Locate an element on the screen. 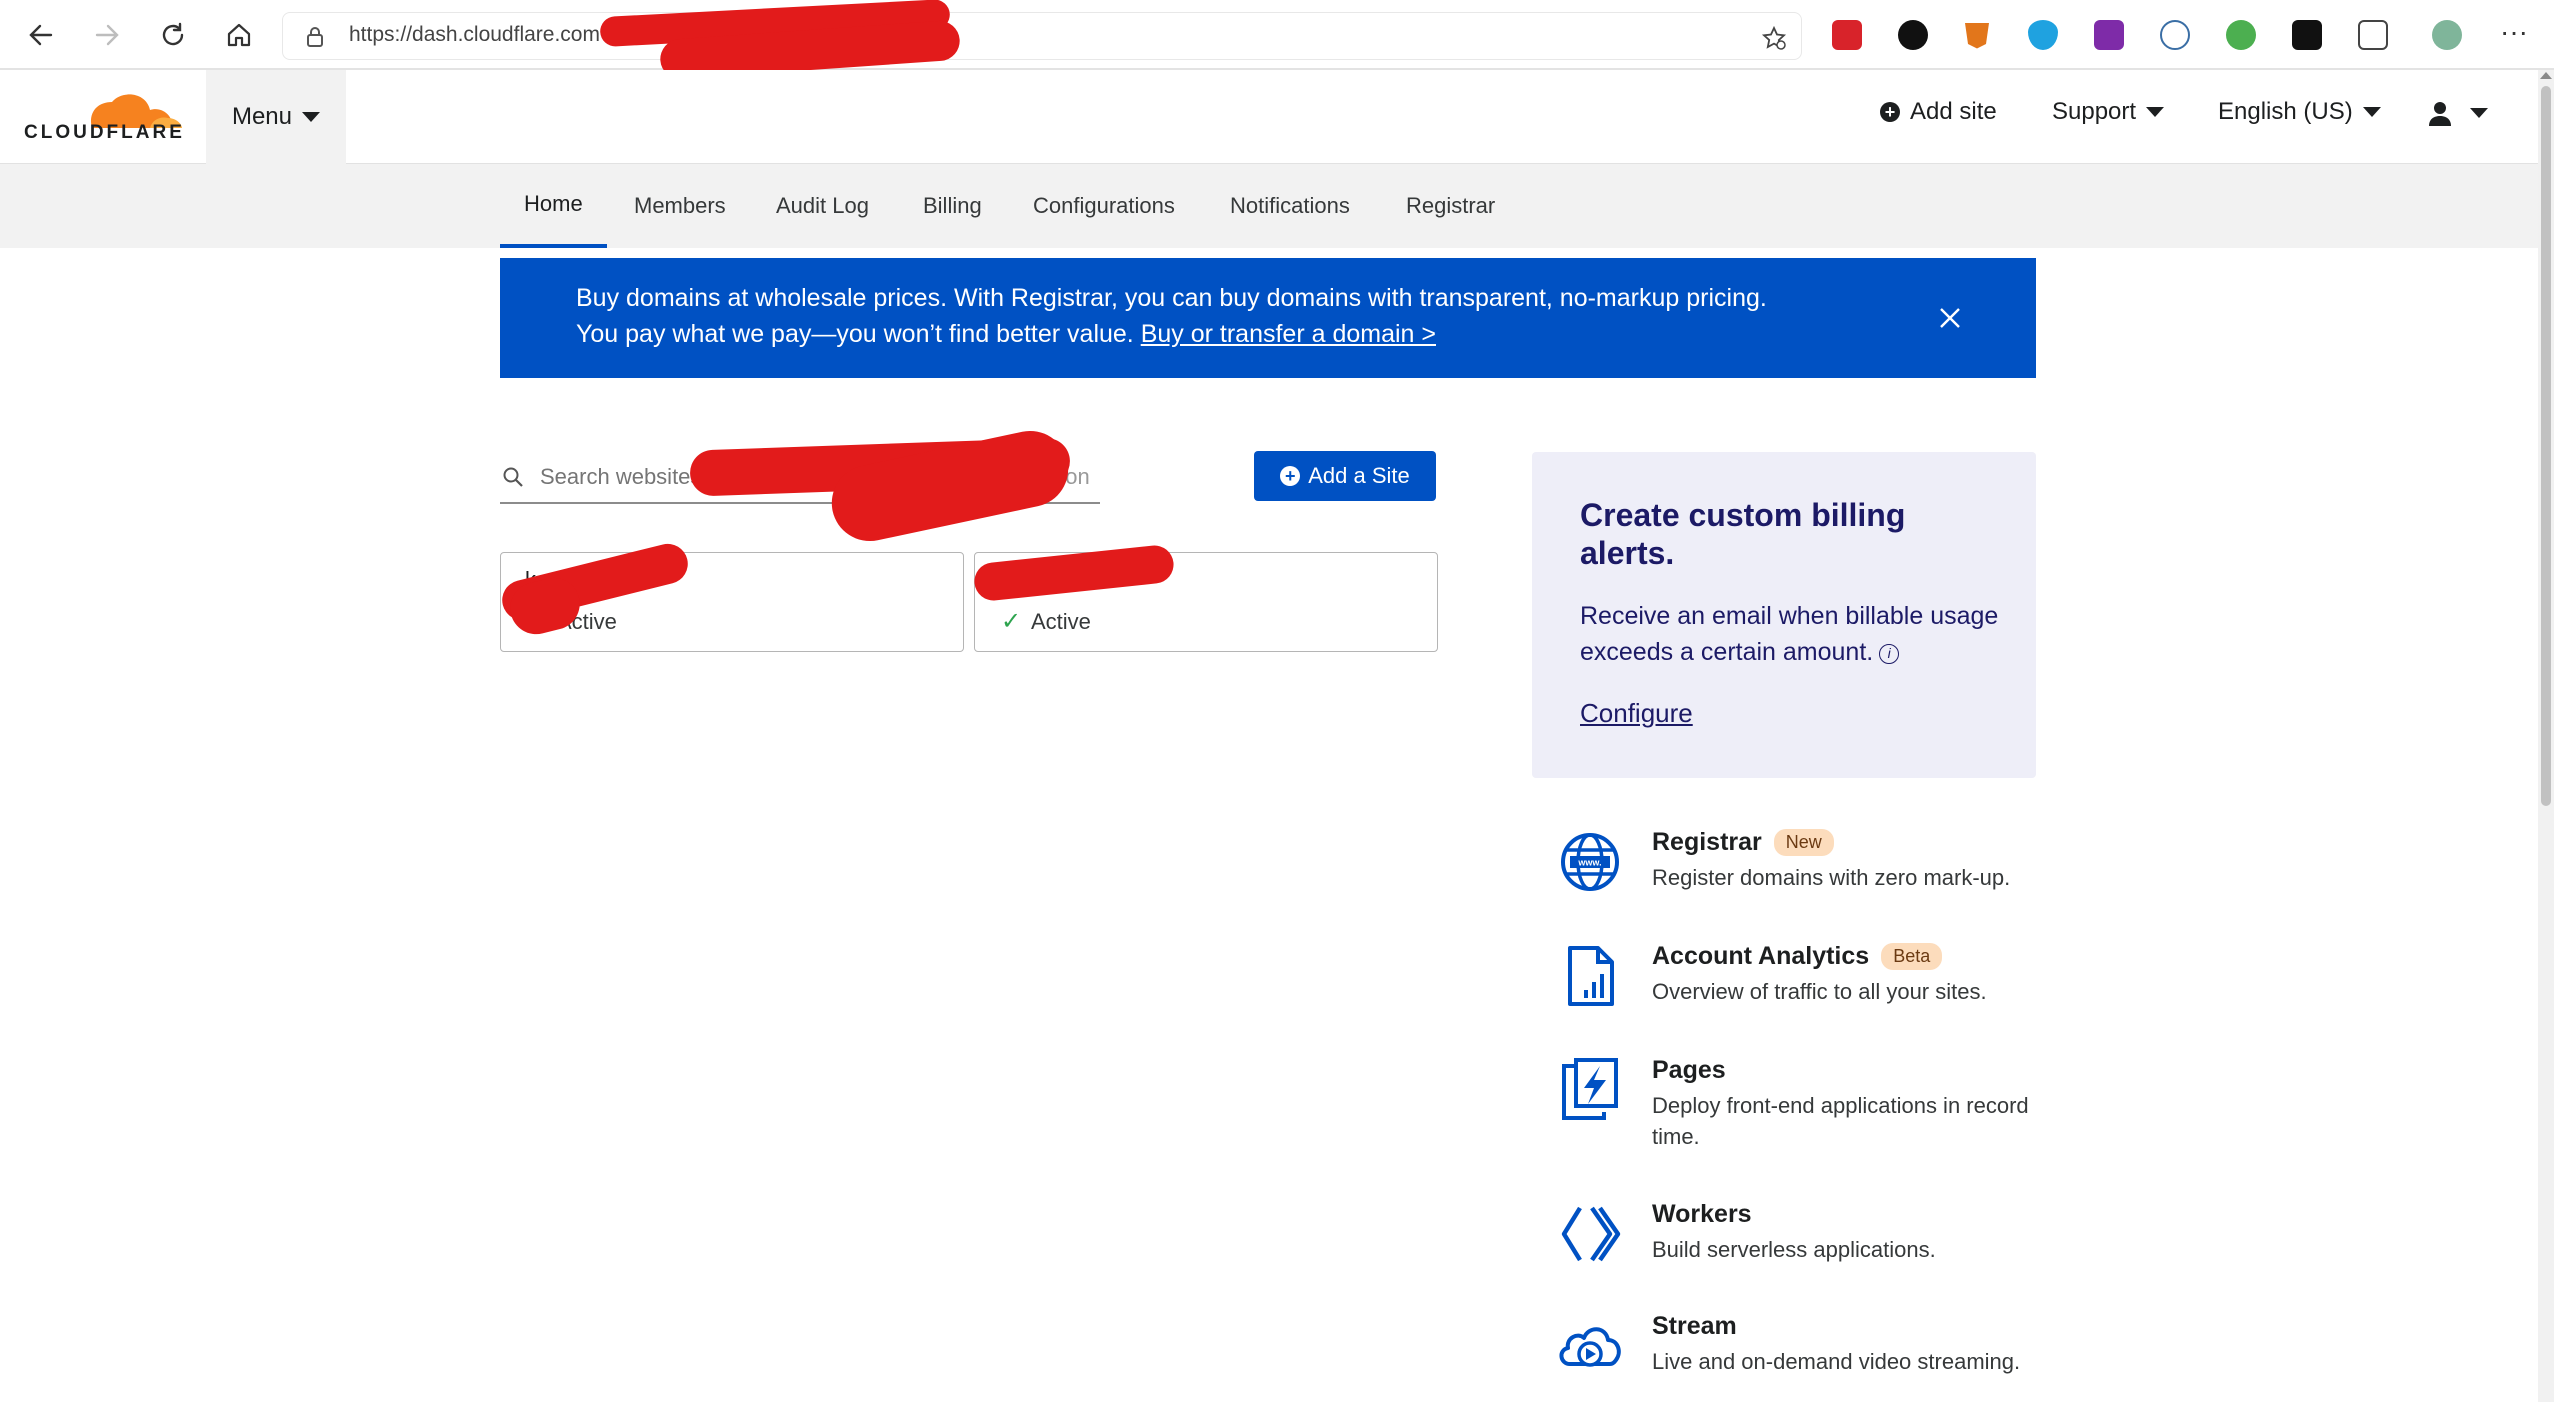 Image resolution: width=2554 pixels, height=1402 pixels. extension-metamask-icon is located at coordinates (1977, 36).